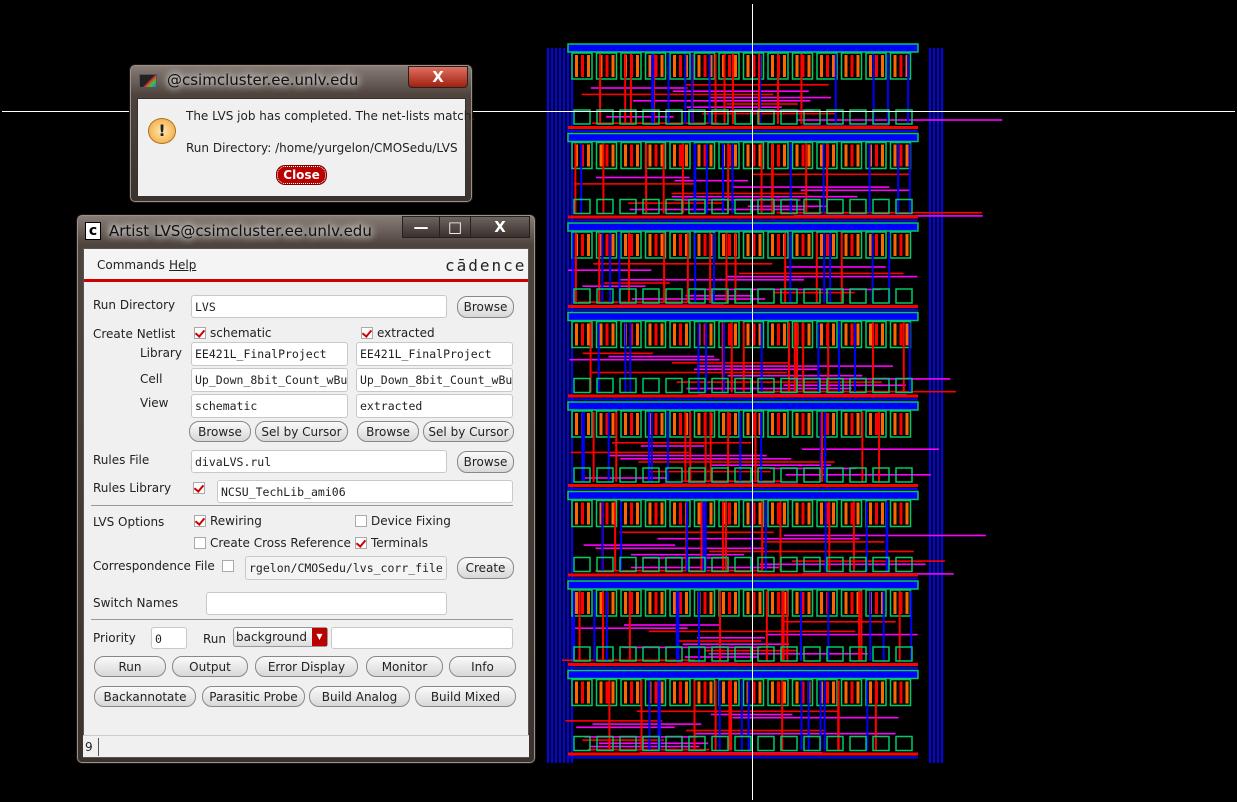  I want to click on extracted-library-input: EE421L_FinalProject, so click(434, 354).